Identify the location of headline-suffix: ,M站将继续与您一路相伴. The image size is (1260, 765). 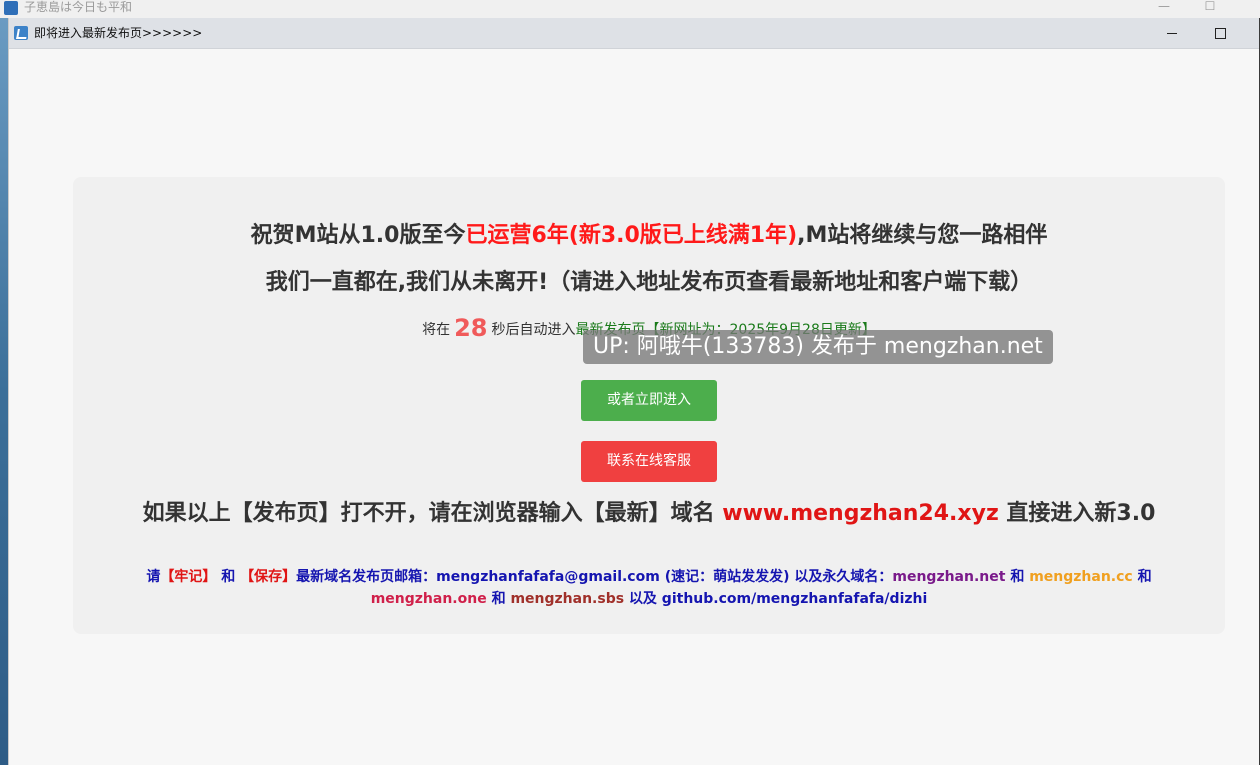
(922, 235).